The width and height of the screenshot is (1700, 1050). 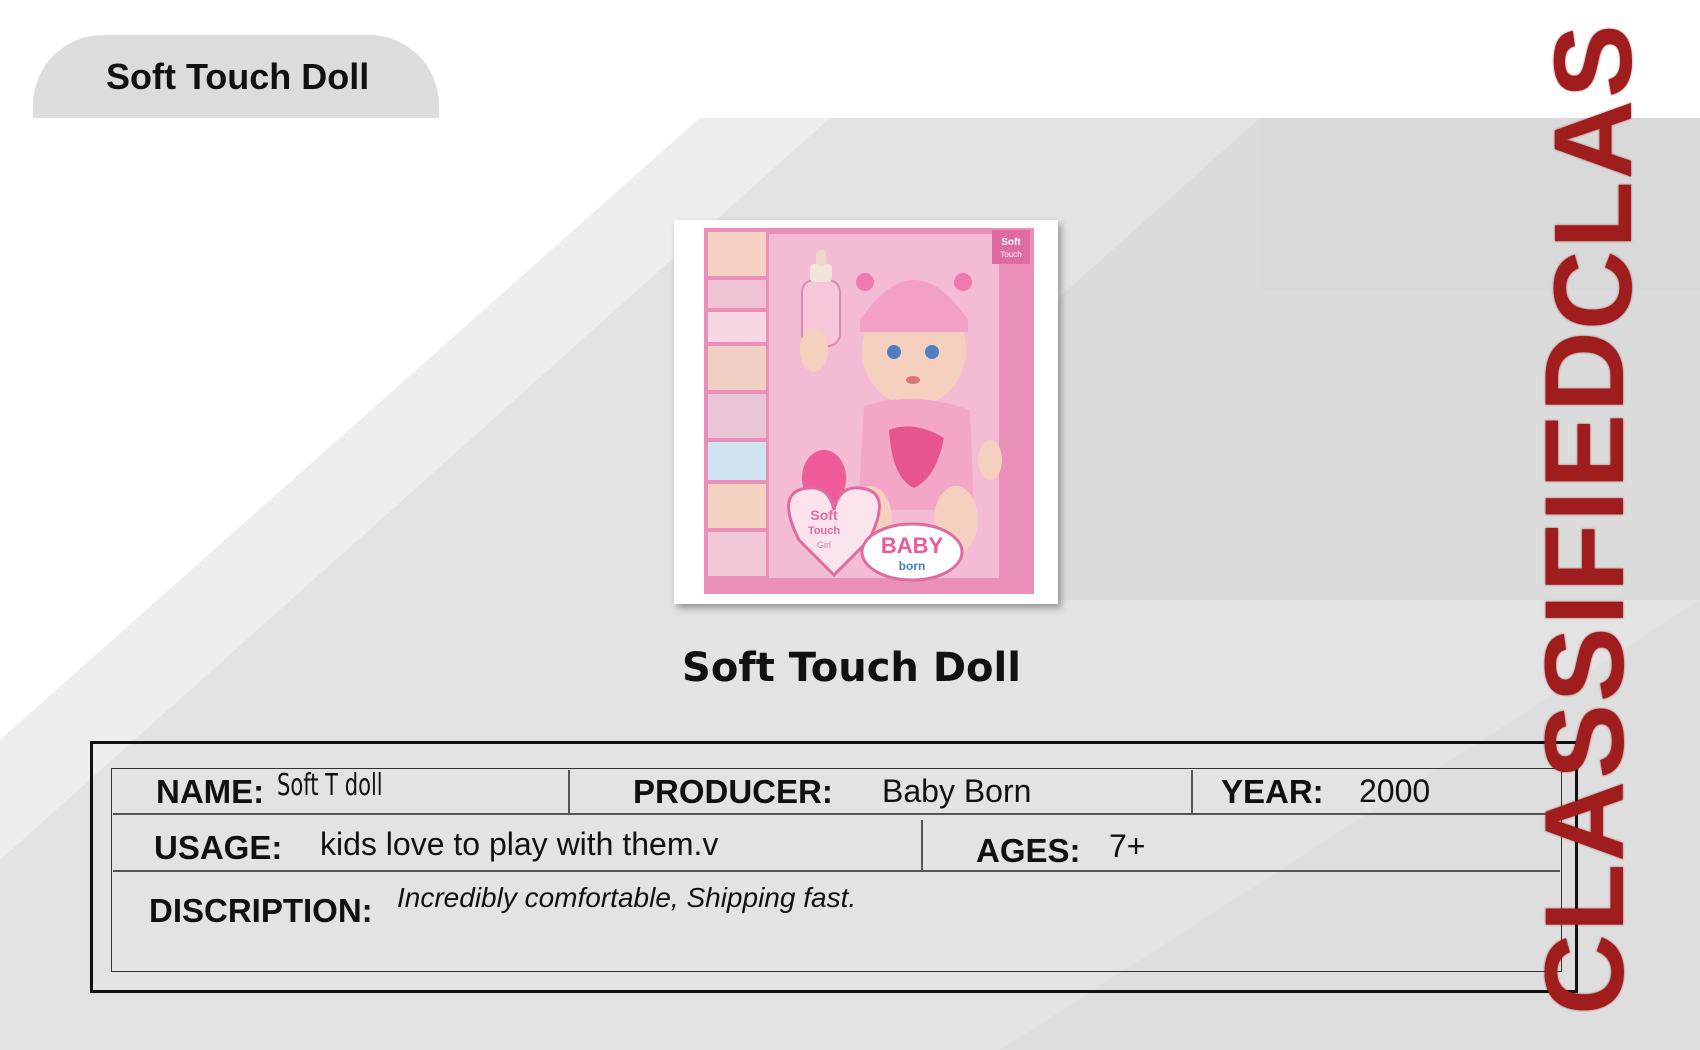 What do you see at coordinates (912, 566) in the screenshot?
I see `logo-line2: born` at bounding box center [912, 566].